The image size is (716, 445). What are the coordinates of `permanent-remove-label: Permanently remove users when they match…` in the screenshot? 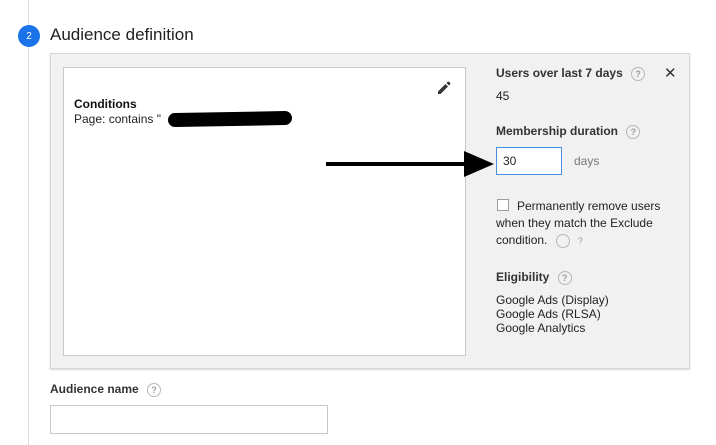 It's located at (587, 223).